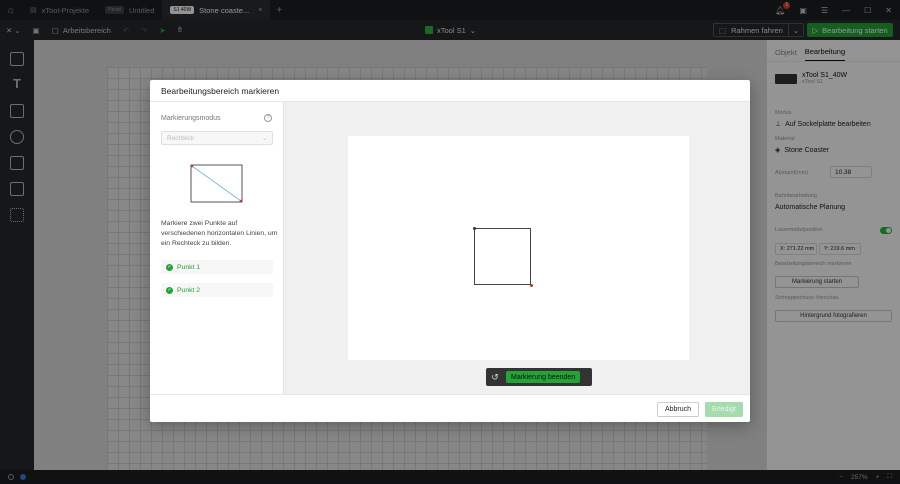 This screenshot has width=900, height=484. What do you see at coordinates (191, 118) in the screenshot?
I see `marking-mode-label: Markierungsmodus` at bounding box center [191, 118].